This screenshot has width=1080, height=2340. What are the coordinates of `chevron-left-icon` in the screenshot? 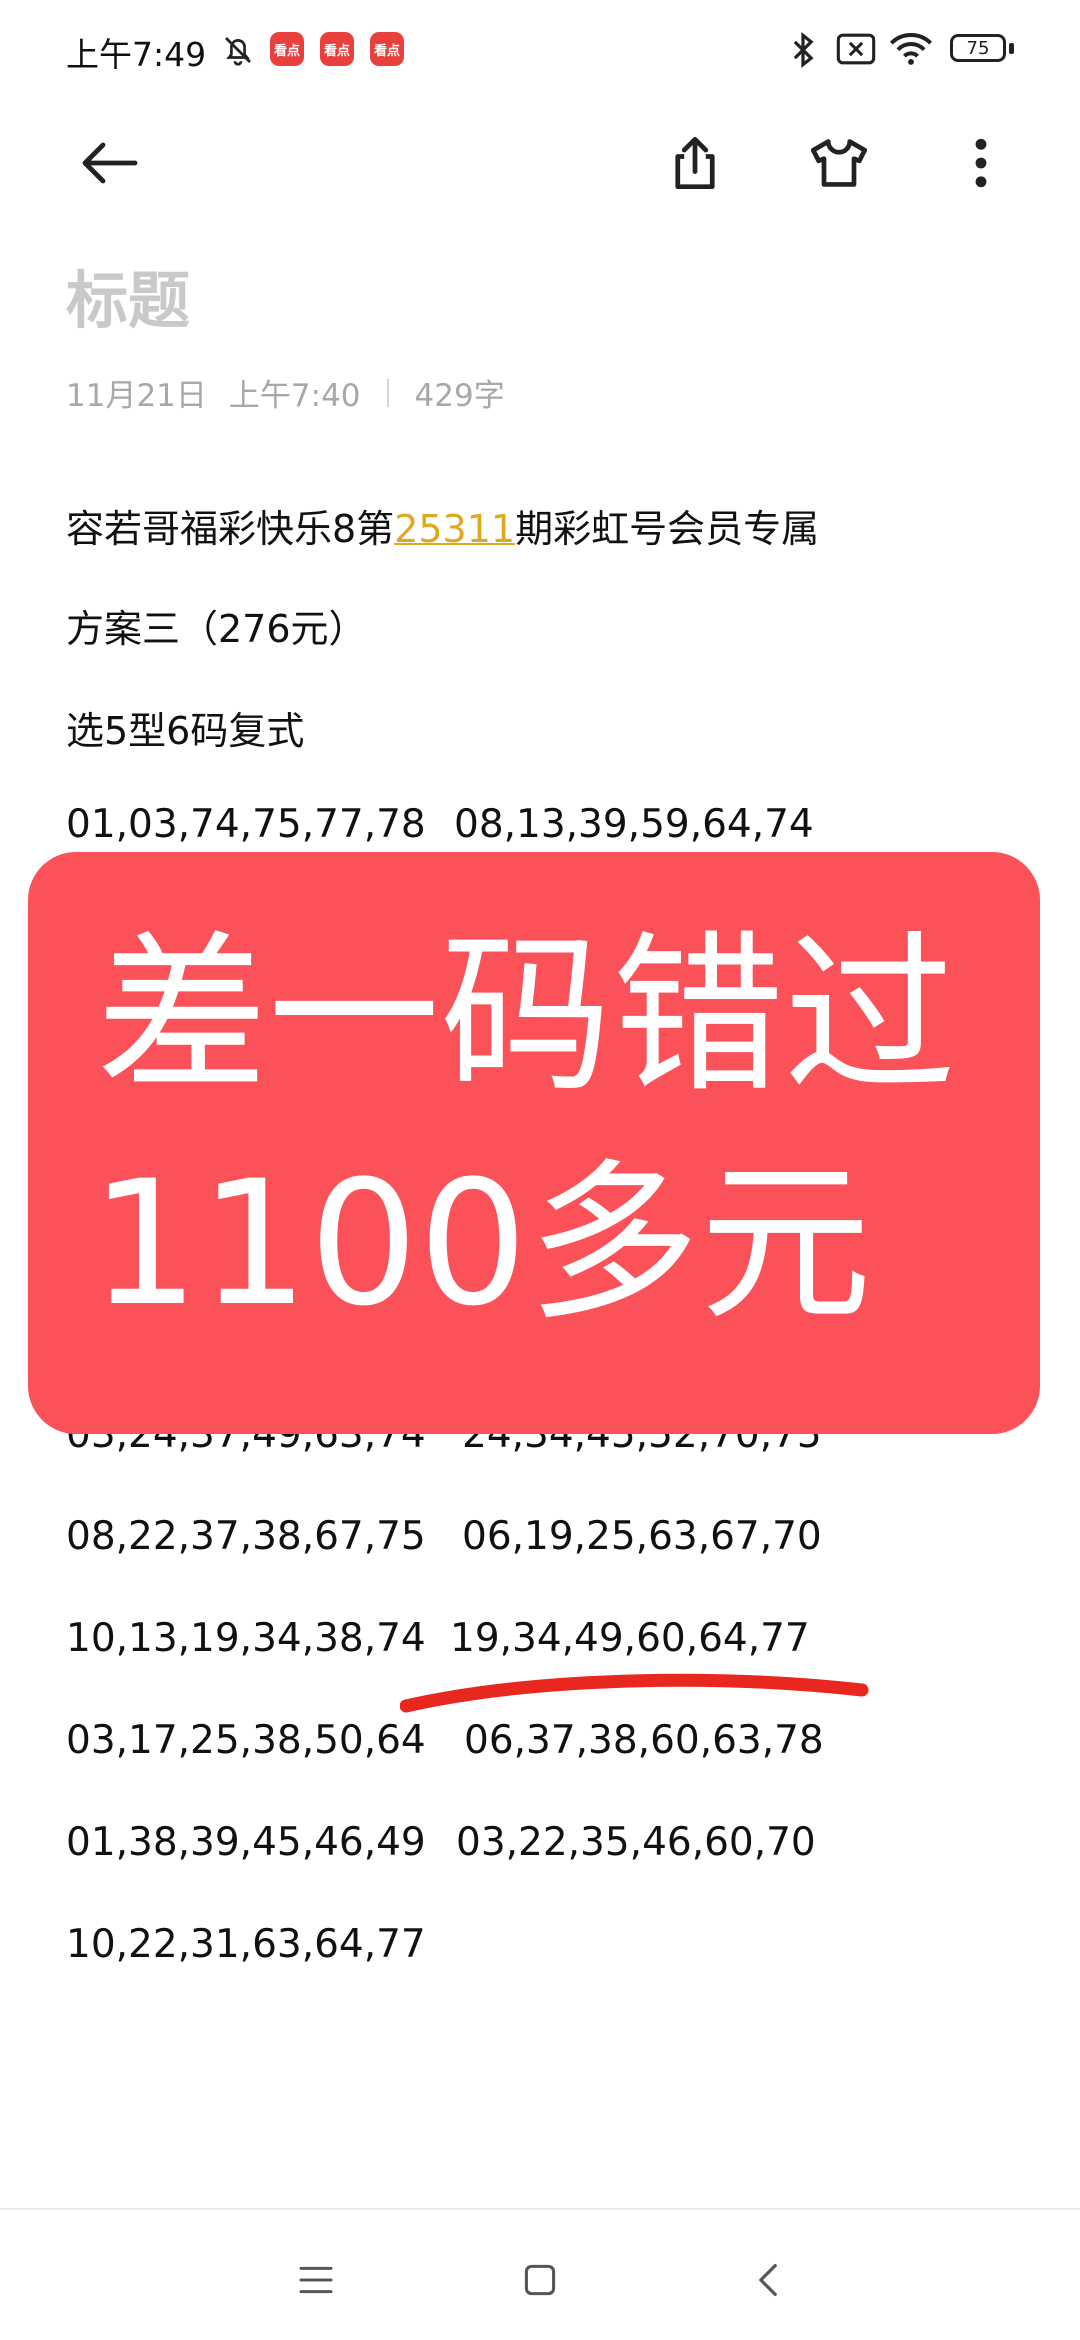 It's located at (768, 2280).